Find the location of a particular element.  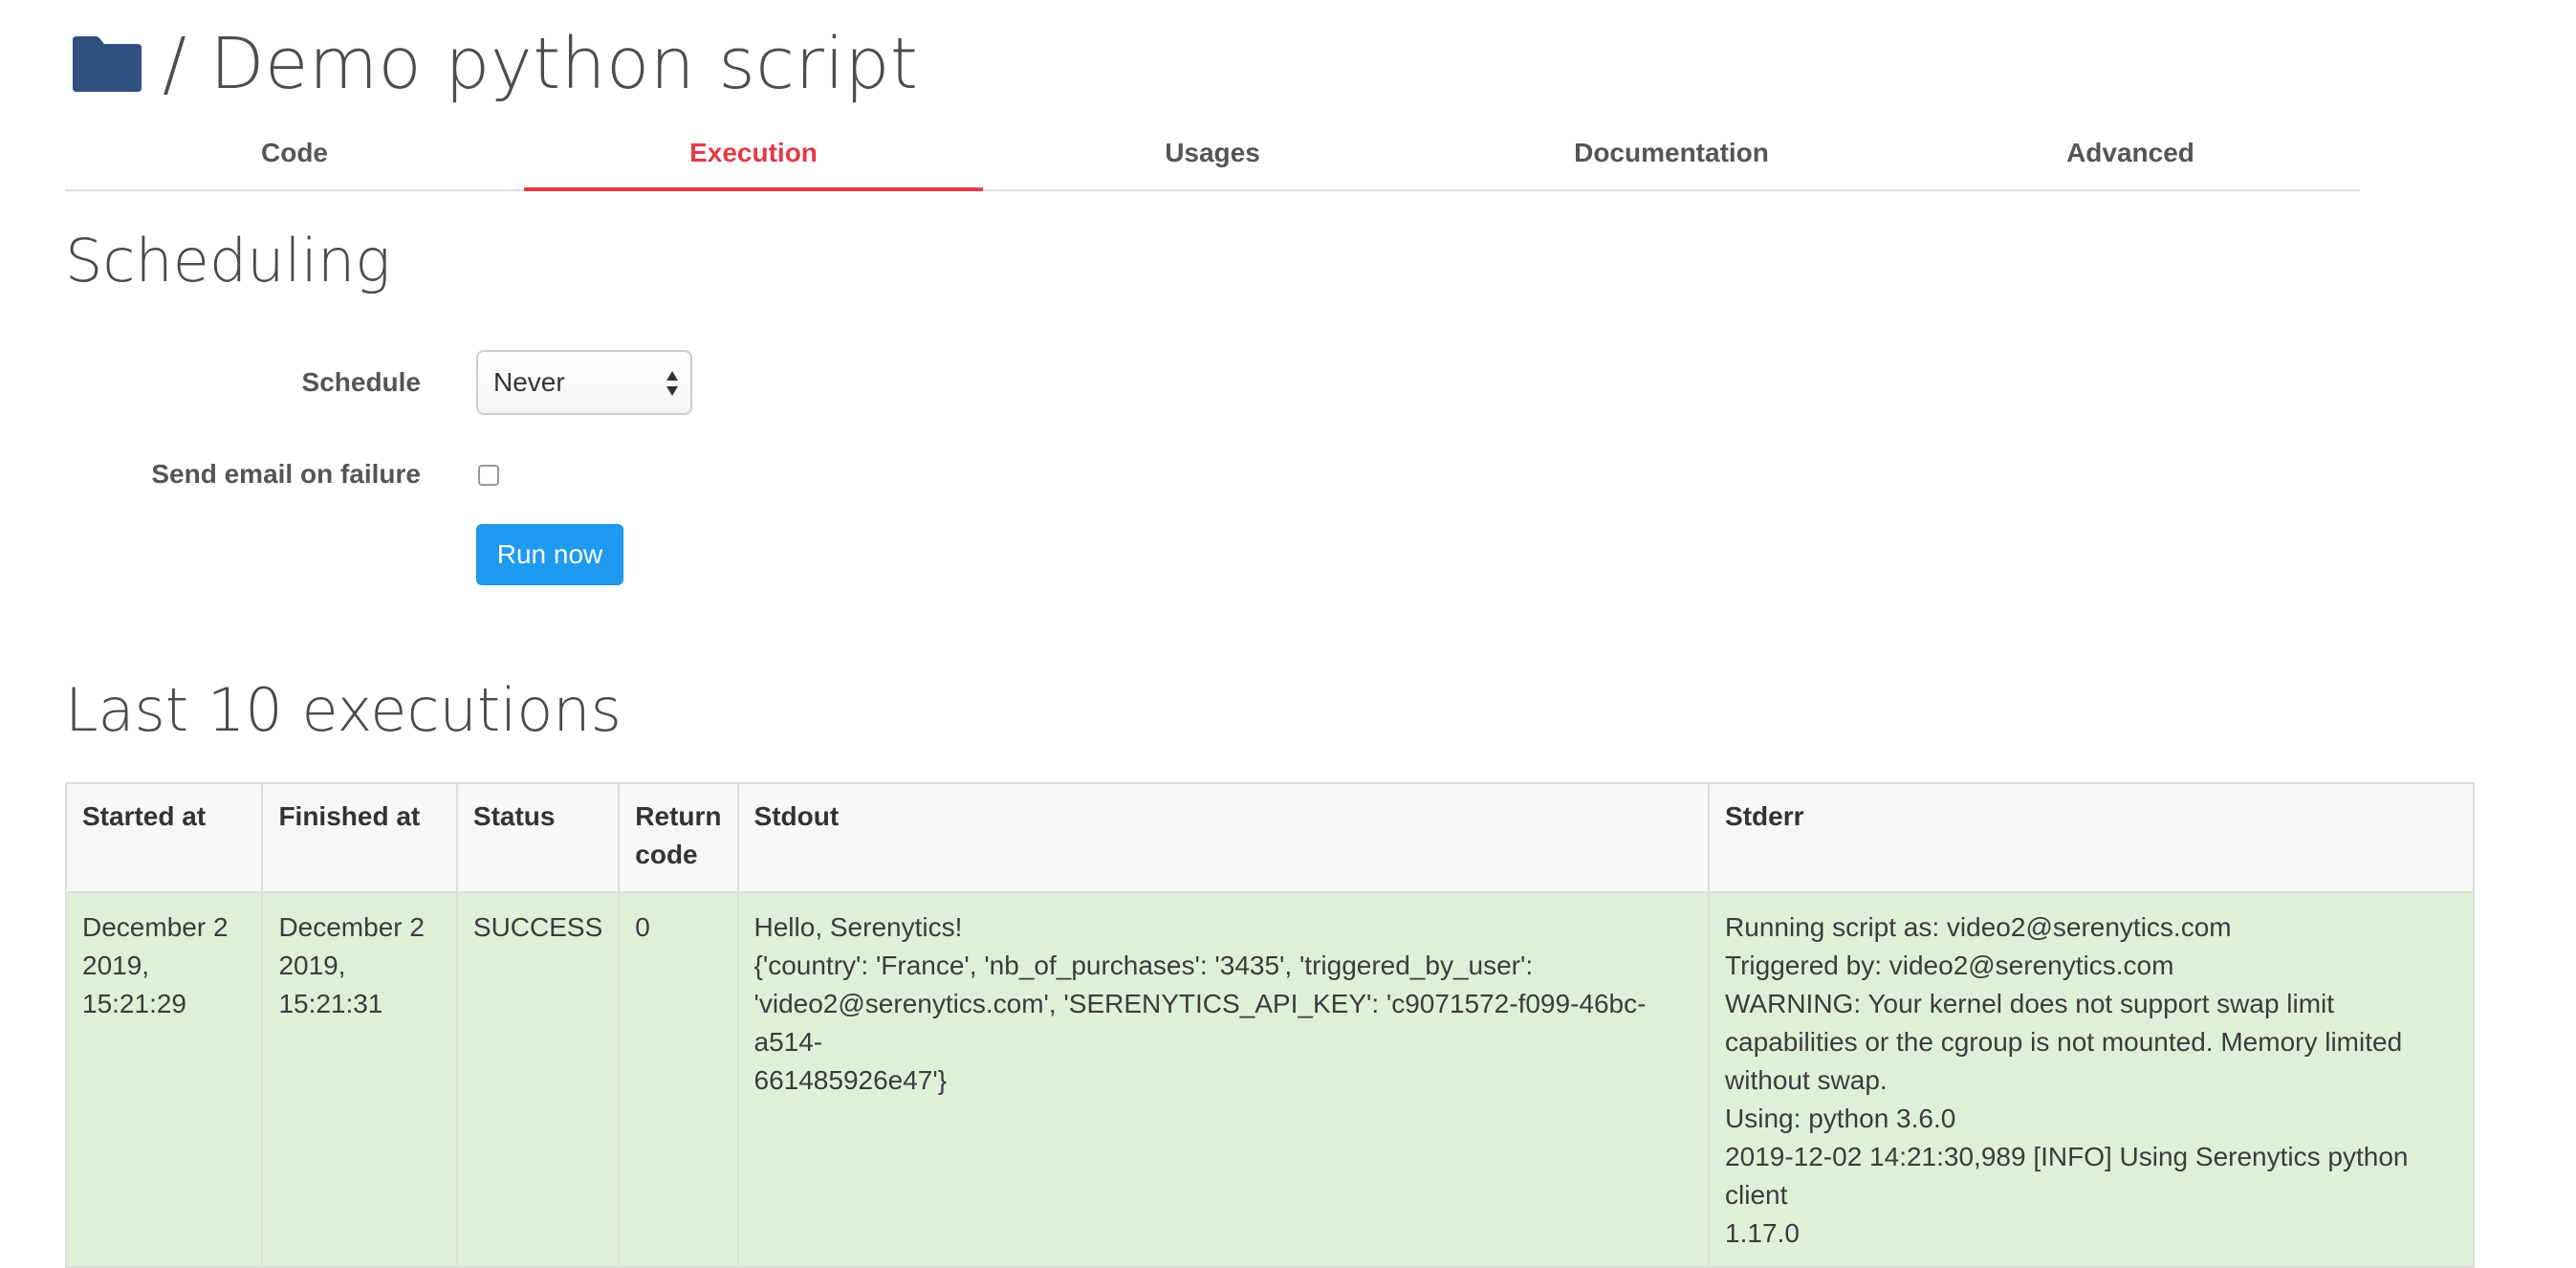

schedule-row: Schedule Never is located at coordinates (346, 382).